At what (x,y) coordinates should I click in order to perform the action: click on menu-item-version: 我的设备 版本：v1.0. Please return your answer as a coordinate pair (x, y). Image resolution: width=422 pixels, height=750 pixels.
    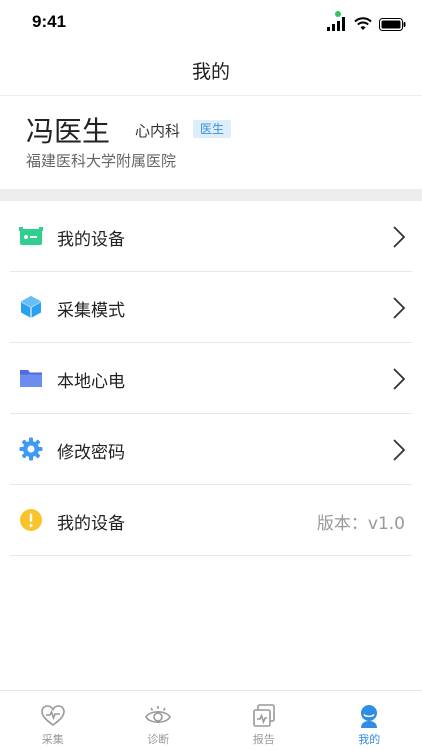
    Looking at the image, I should click on (211, 520).